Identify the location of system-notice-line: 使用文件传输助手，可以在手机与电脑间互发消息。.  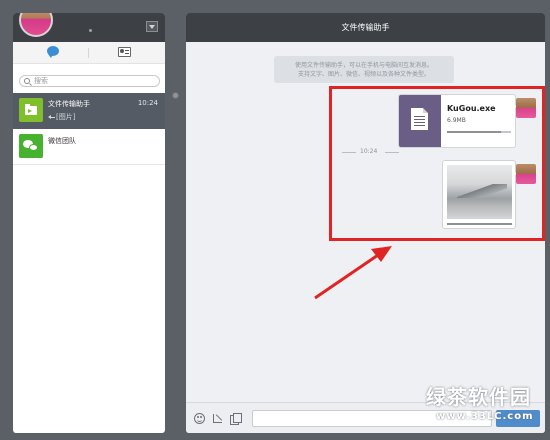
(363, 65).